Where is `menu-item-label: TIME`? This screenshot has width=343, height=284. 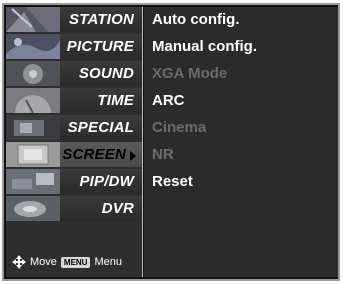
menu-item-label: TIME is located at coordinates (115, 100).